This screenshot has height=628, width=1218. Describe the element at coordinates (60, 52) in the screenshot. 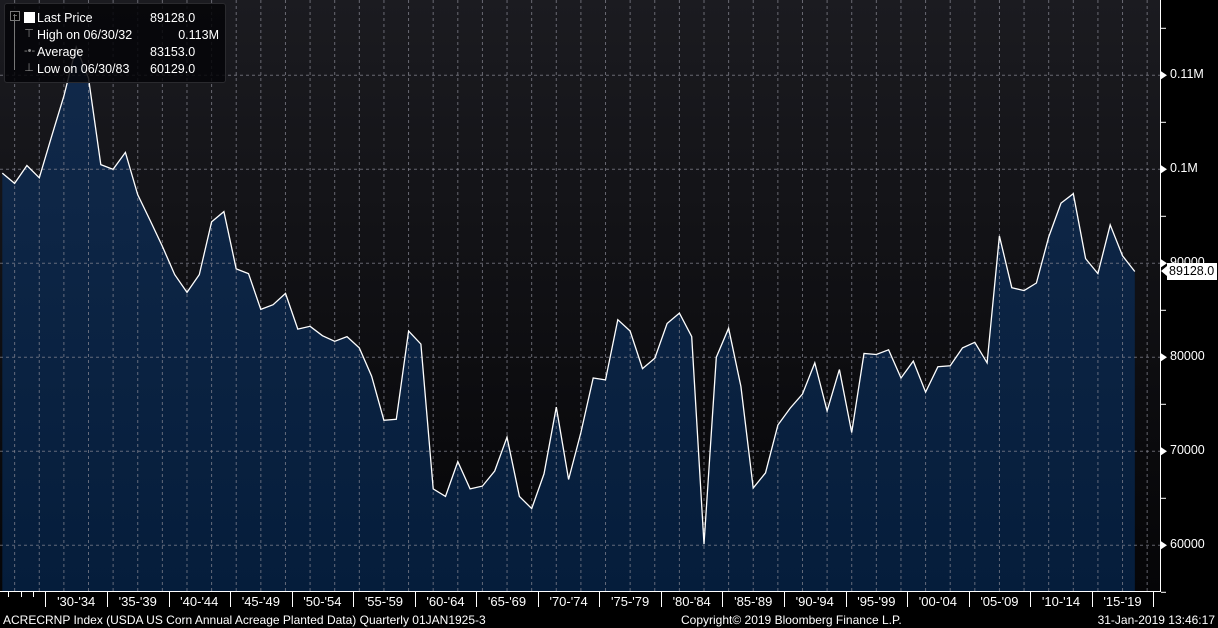

I see `legend-average-label: Average` at that location.